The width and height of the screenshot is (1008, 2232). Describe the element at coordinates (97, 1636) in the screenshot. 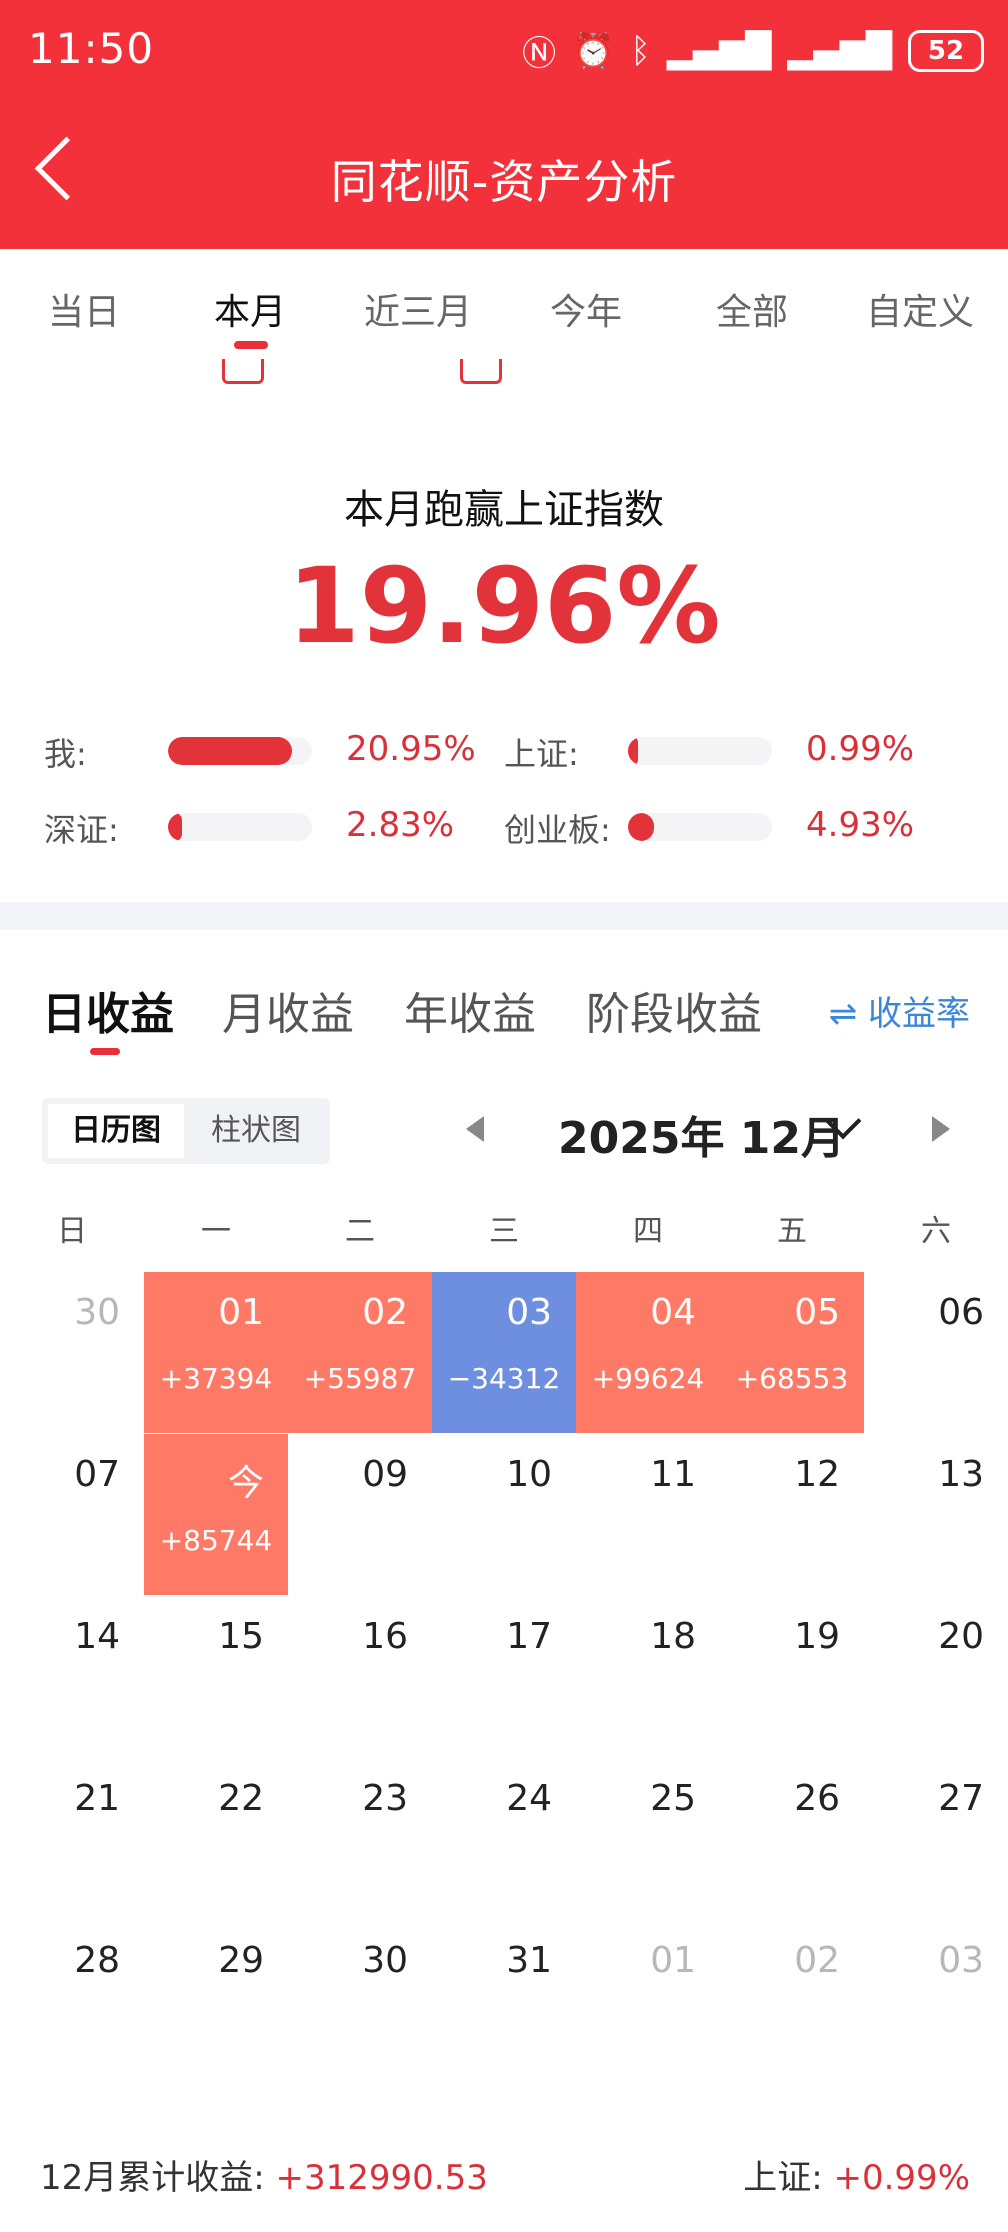

I see `day-number: 14` at that location.